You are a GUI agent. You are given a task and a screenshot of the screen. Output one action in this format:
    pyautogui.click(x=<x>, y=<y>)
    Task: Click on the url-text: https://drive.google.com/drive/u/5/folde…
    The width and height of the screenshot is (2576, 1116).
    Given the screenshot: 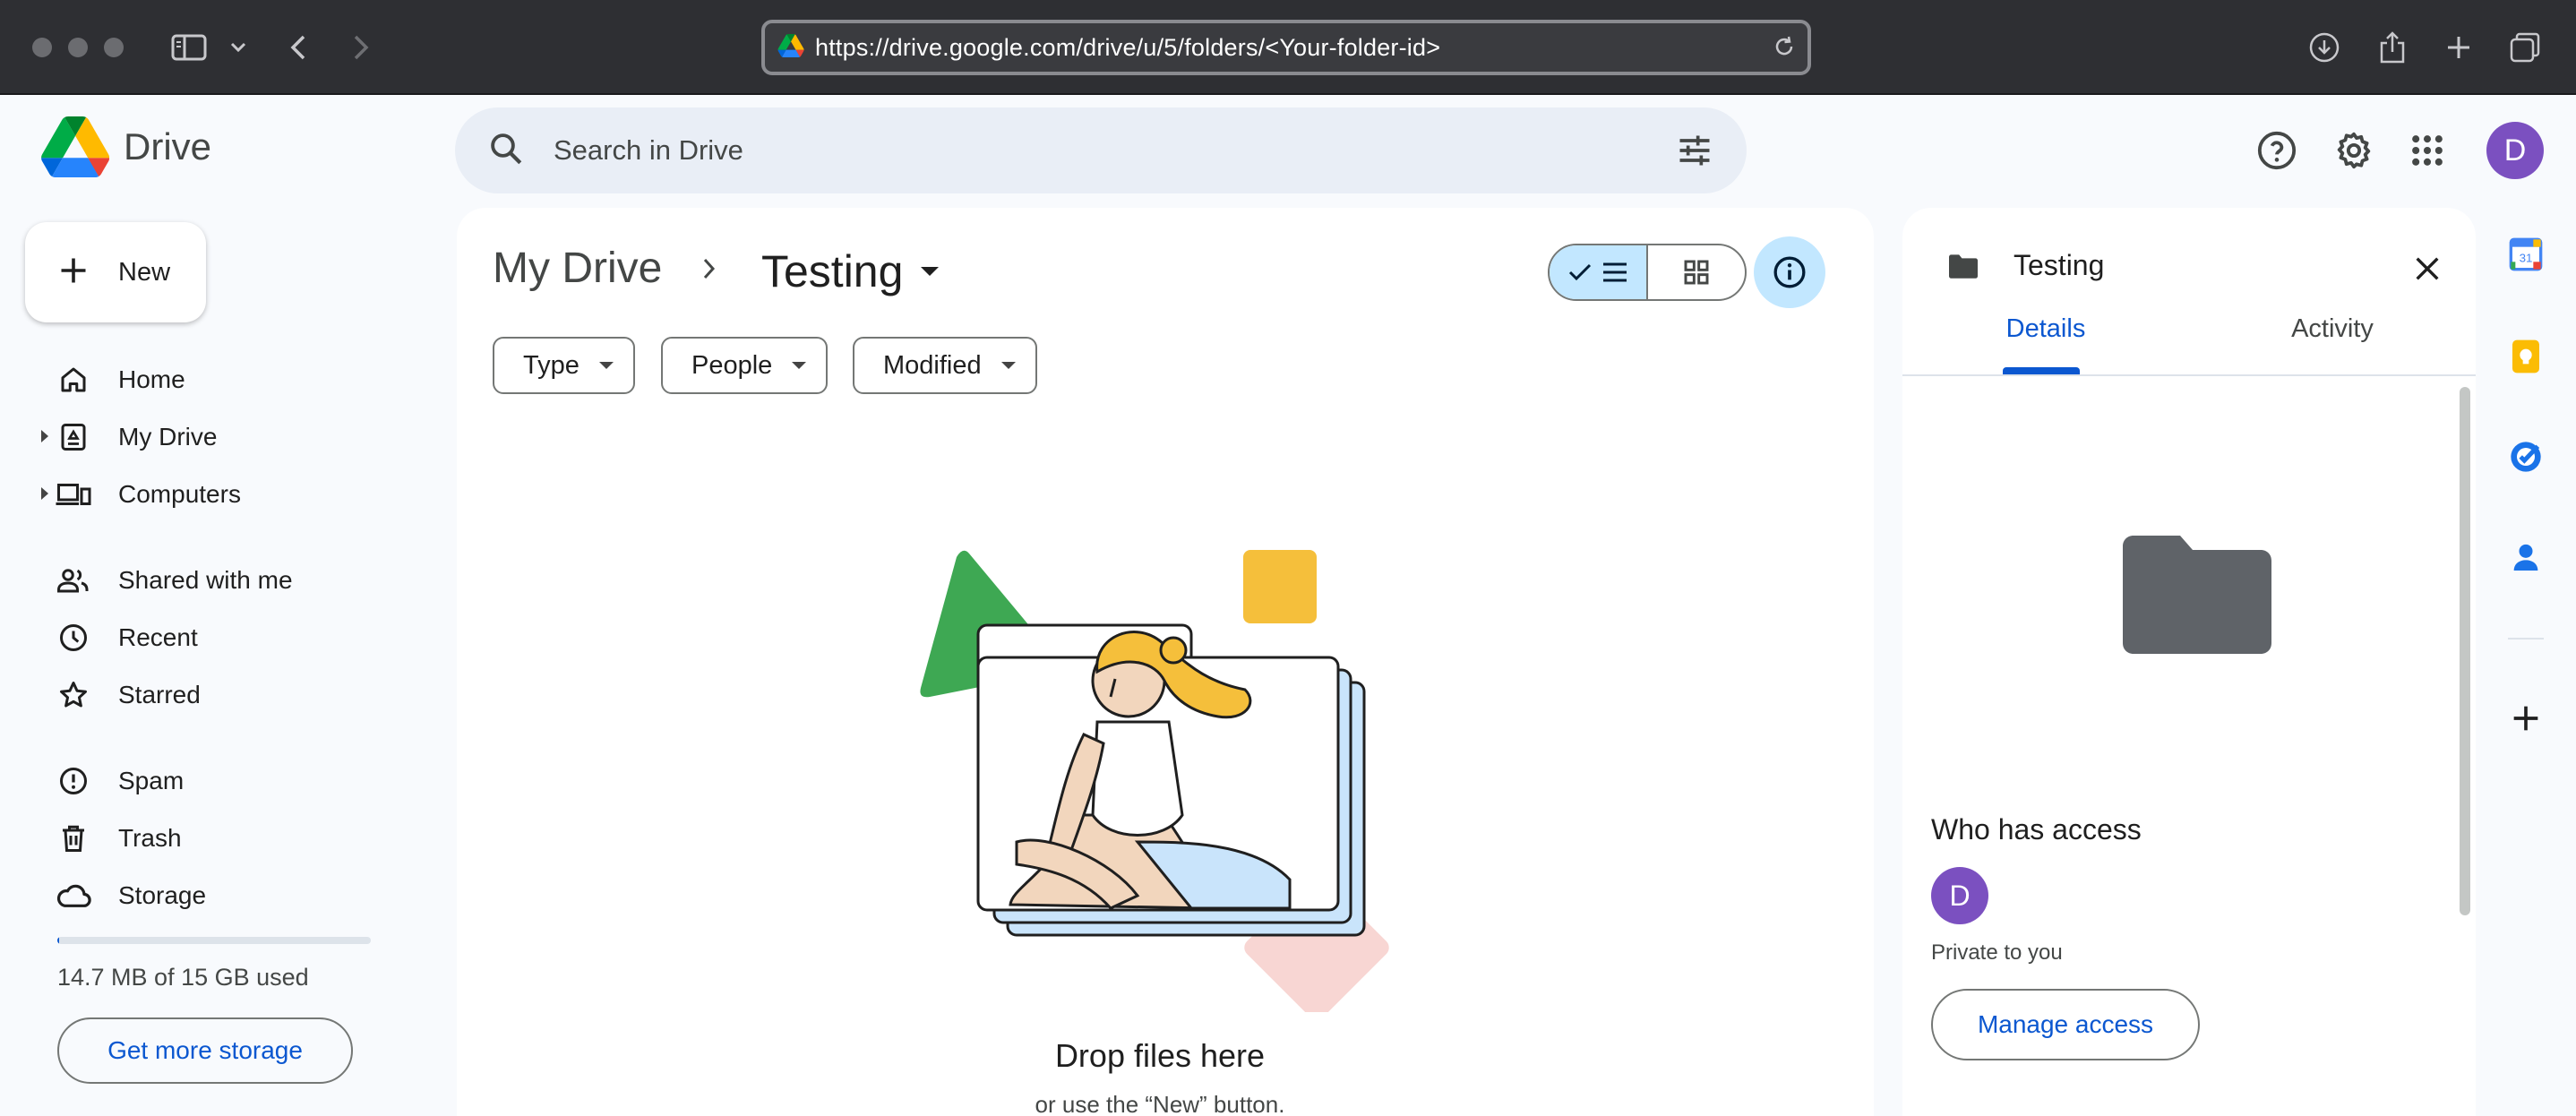 What is the action you would take?
    pyautogui.click(x=1128, y=47)
    